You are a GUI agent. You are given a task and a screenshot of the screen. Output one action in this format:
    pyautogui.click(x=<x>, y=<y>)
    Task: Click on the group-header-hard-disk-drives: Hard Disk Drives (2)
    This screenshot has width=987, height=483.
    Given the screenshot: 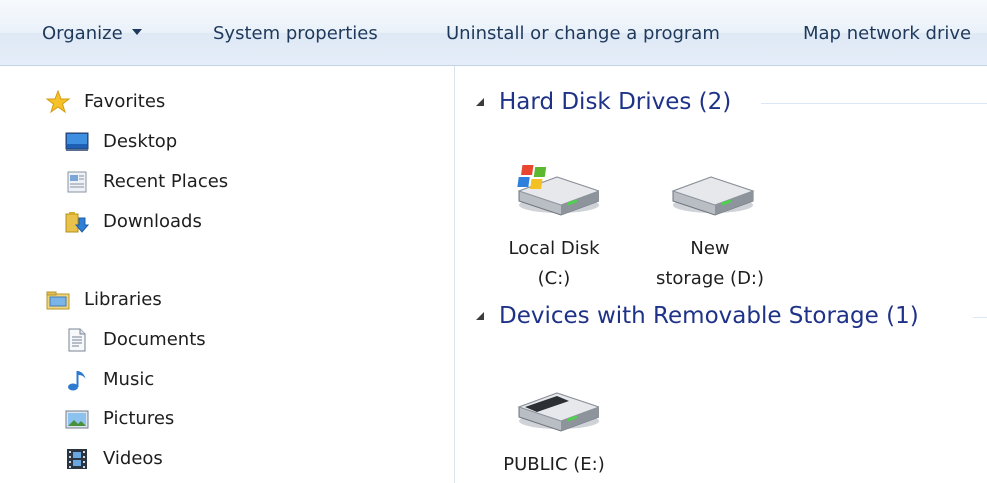 What is the action you would take?
    pyautogui.click(x=731, y=102)
    